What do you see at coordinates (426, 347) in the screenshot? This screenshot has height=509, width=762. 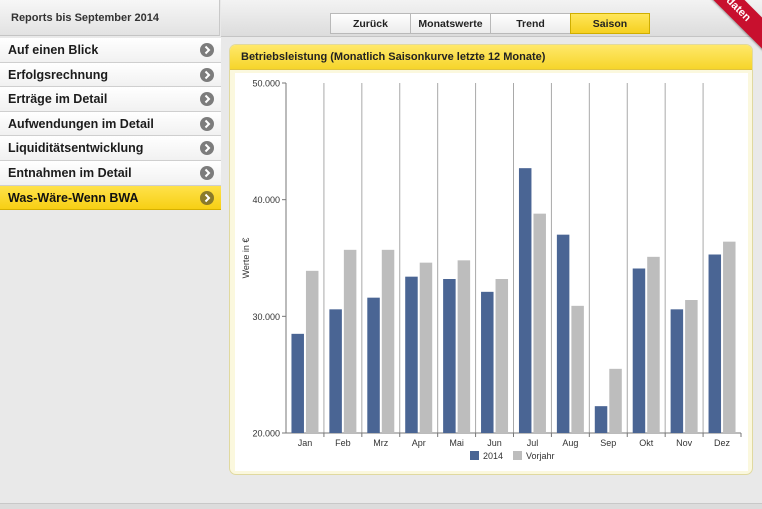 I see `bar-vorjahr-apr` at bounding box center [426, 347].